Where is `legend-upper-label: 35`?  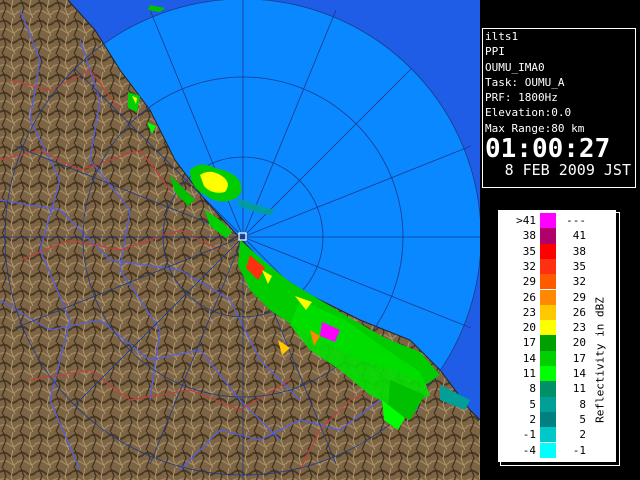
legend-upper-label: 35 is located at coordinates (529, 251).